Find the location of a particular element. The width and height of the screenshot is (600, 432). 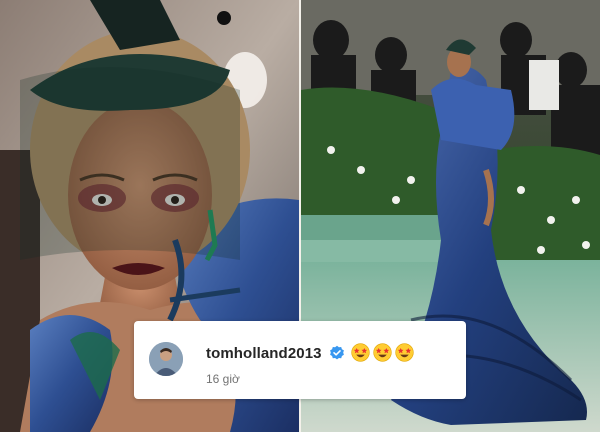

avatar-image is located at coordinates (166, 359).